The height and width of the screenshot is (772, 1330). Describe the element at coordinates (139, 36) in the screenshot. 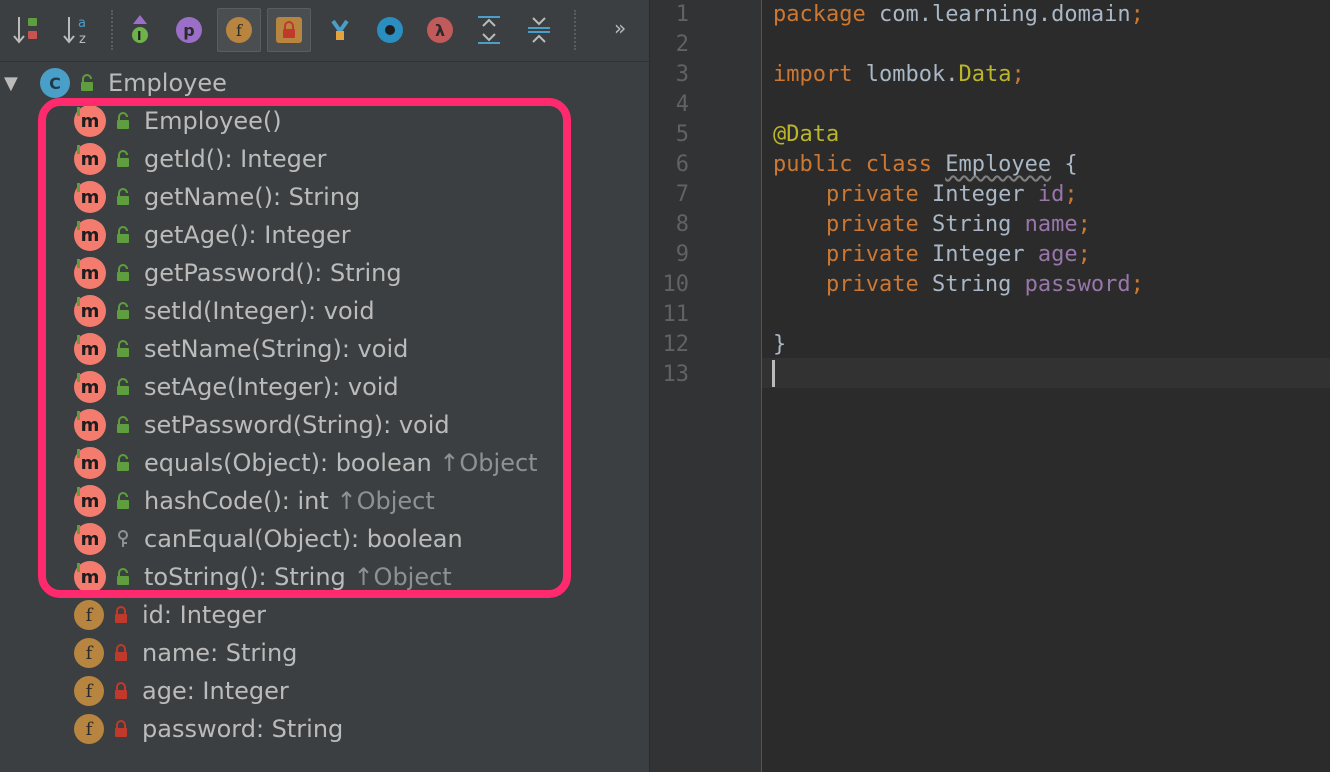

I see `svg-text: I` at that location.